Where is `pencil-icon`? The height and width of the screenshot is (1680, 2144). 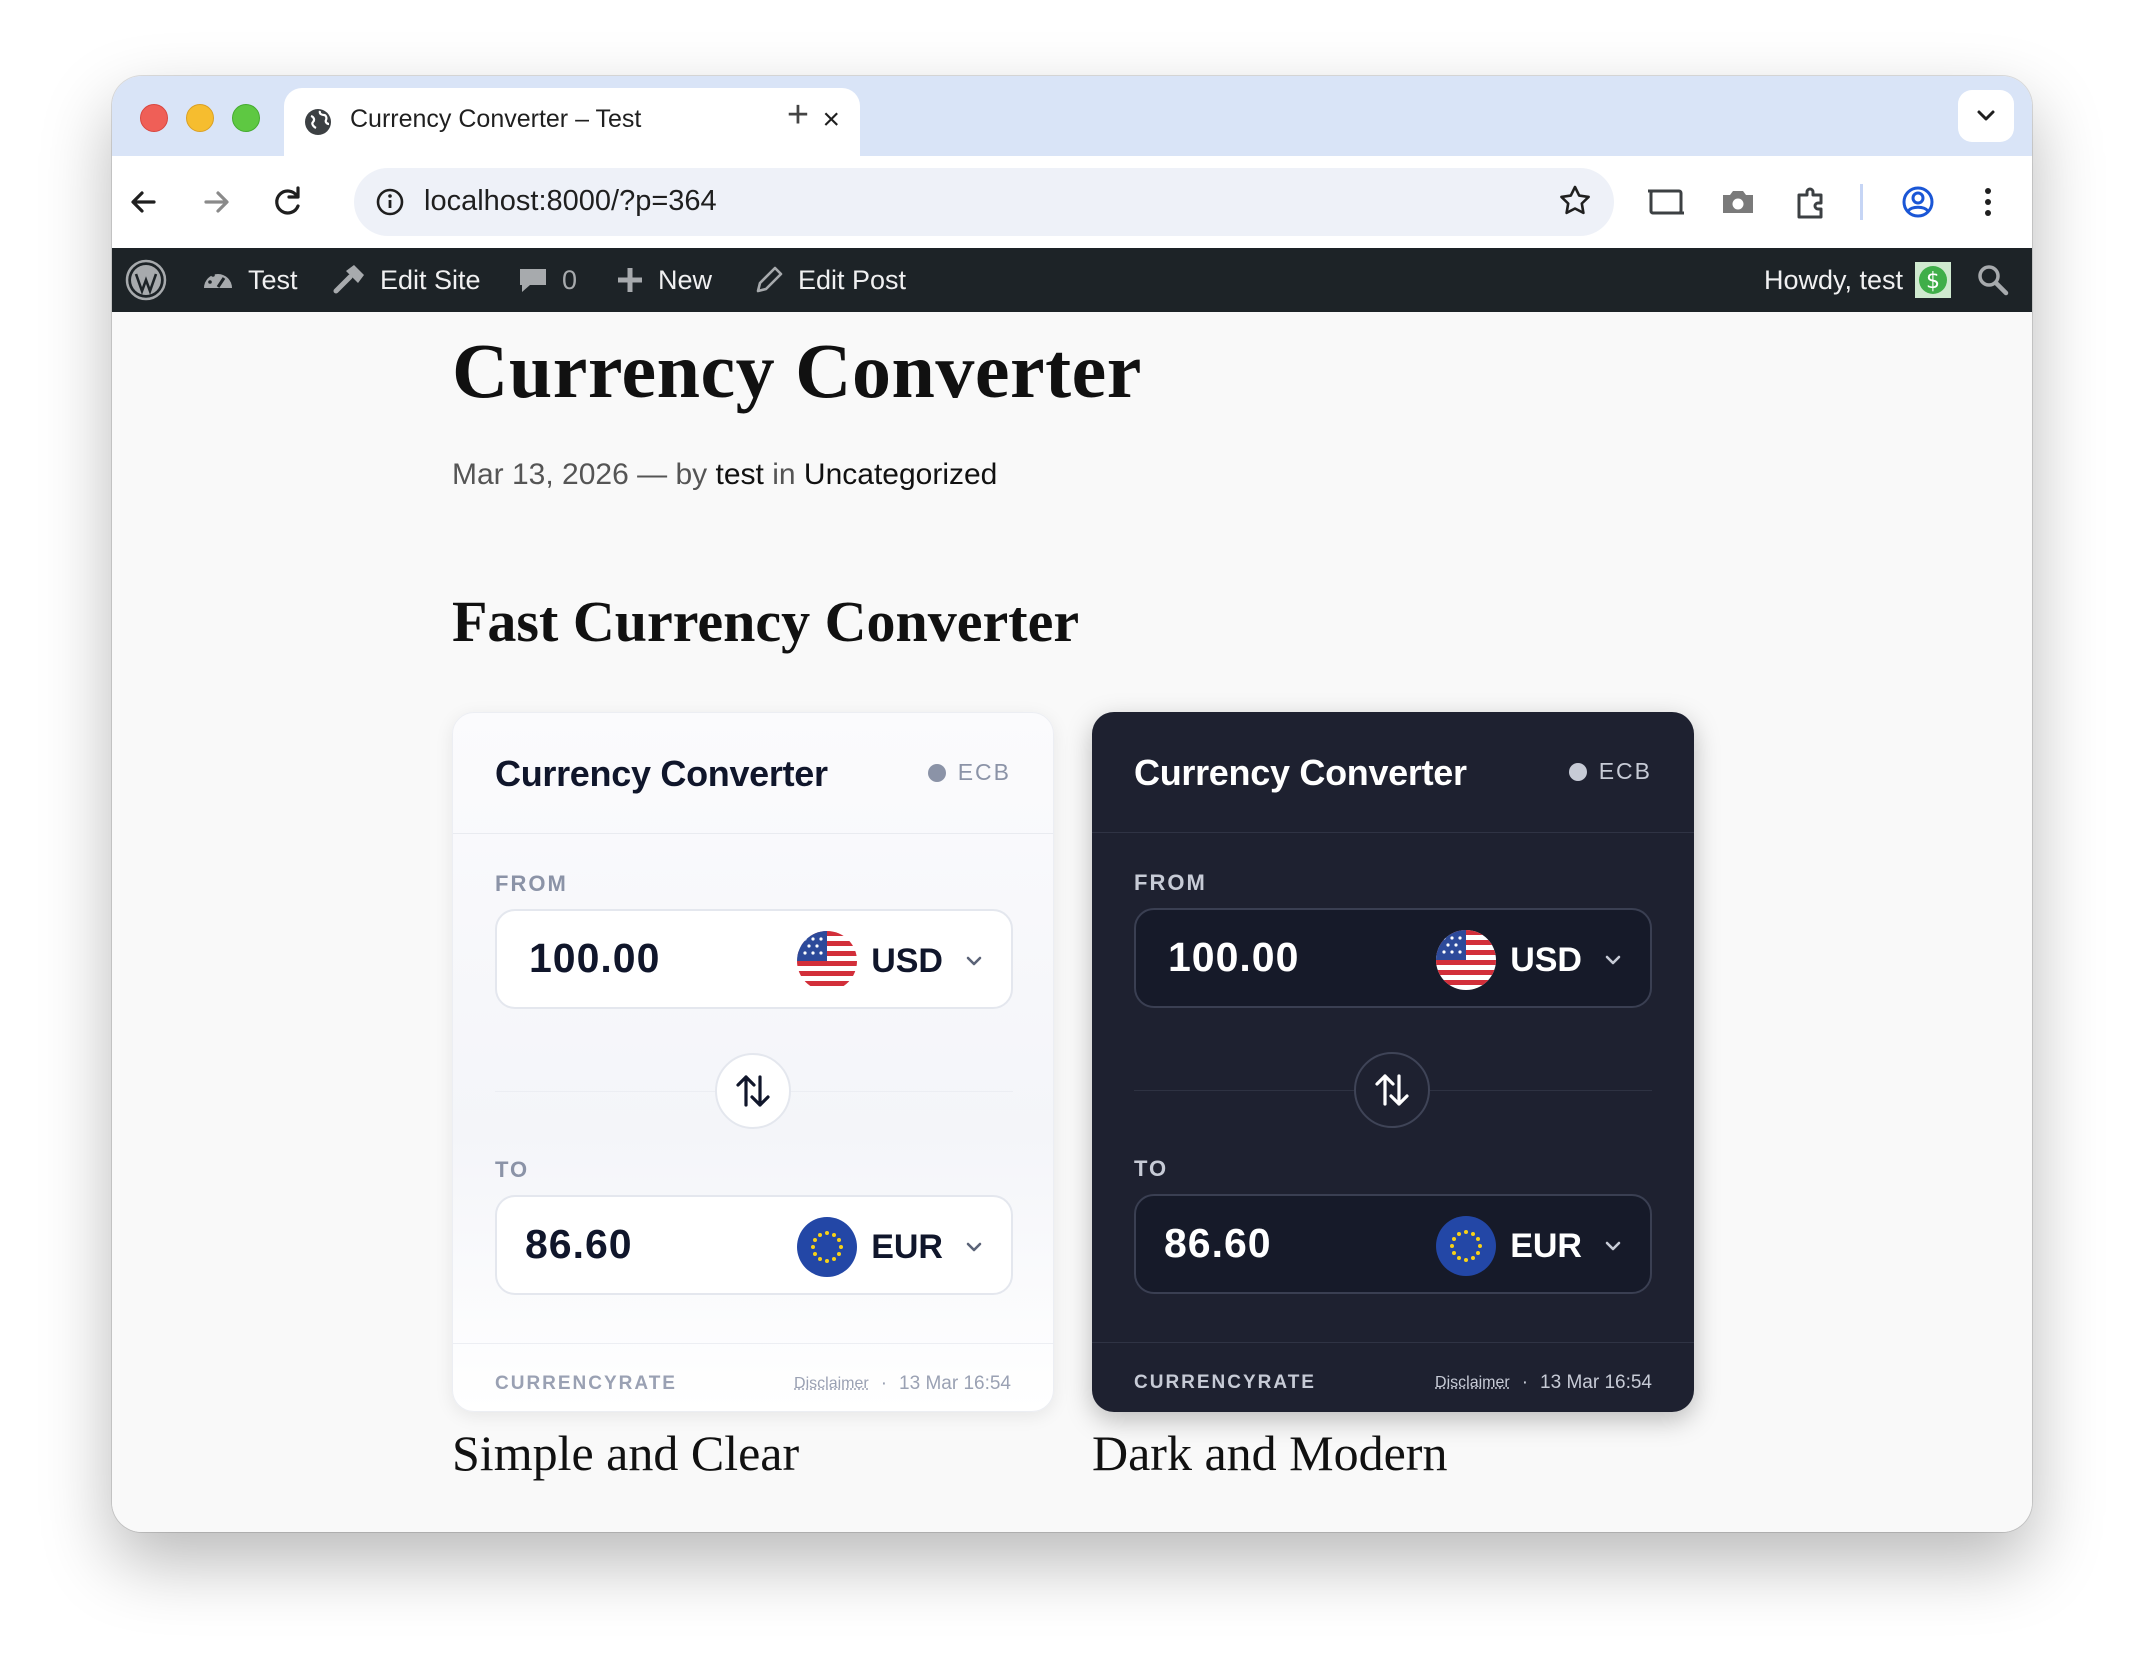 pencil-icon is located at coordinates (769, 279).